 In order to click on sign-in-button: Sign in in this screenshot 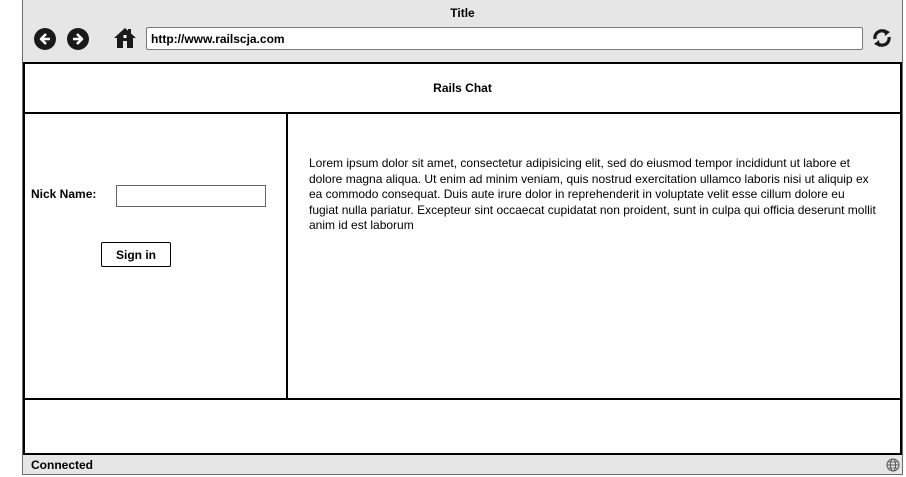, I will do `click(136, 254)`.